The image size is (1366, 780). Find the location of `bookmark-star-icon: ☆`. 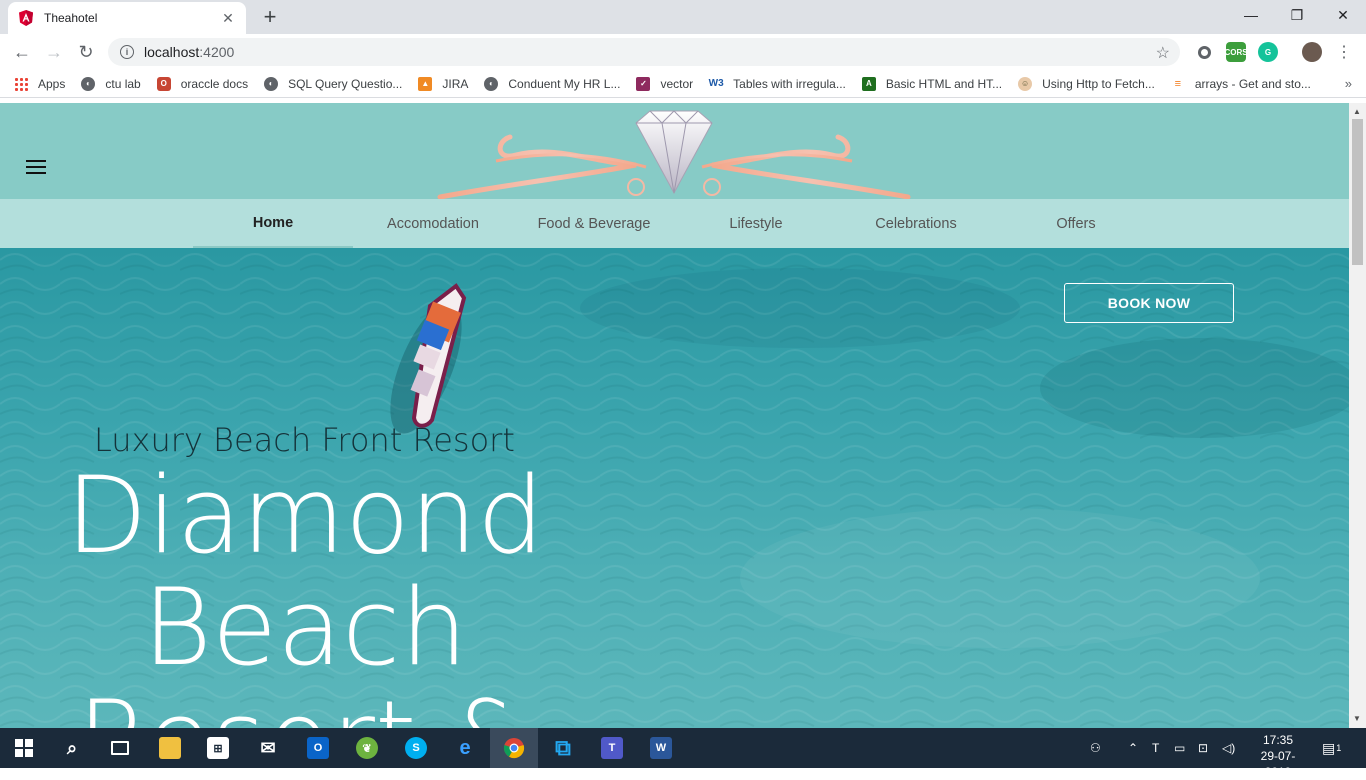

bookmark-star-icon: ☆ is located at coordinates (1163, 53).